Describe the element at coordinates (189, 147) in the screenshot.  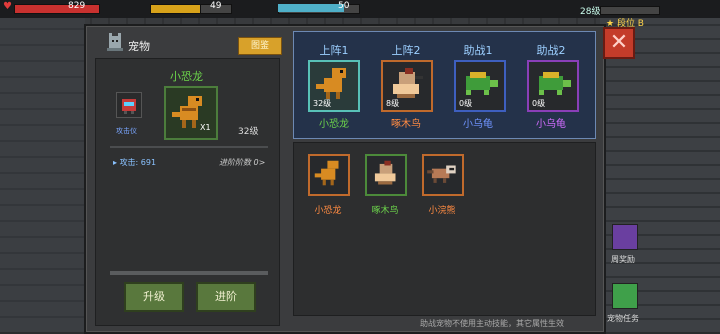
I see `divider-line` at that location.